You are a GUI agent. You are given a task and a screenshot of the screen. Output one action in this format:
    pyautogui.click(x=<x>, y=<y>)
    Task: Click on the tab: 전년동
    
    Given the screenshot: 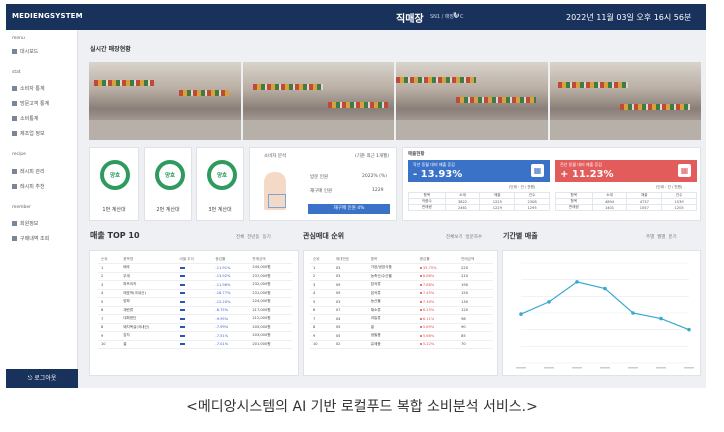 What is the action you would take?
    pyautogui.click(x=253, y=237)
    